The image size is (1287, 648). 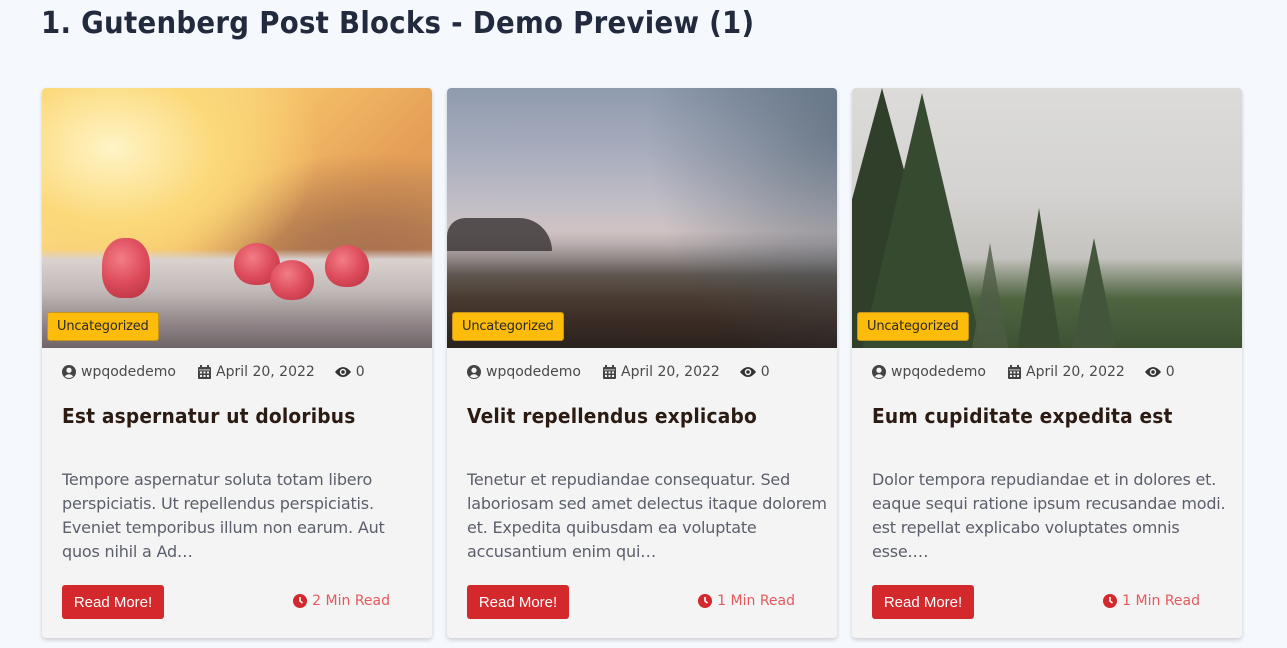 I want to click on post-title: Velit repellendus explicabo, so click(x=612, y=416).